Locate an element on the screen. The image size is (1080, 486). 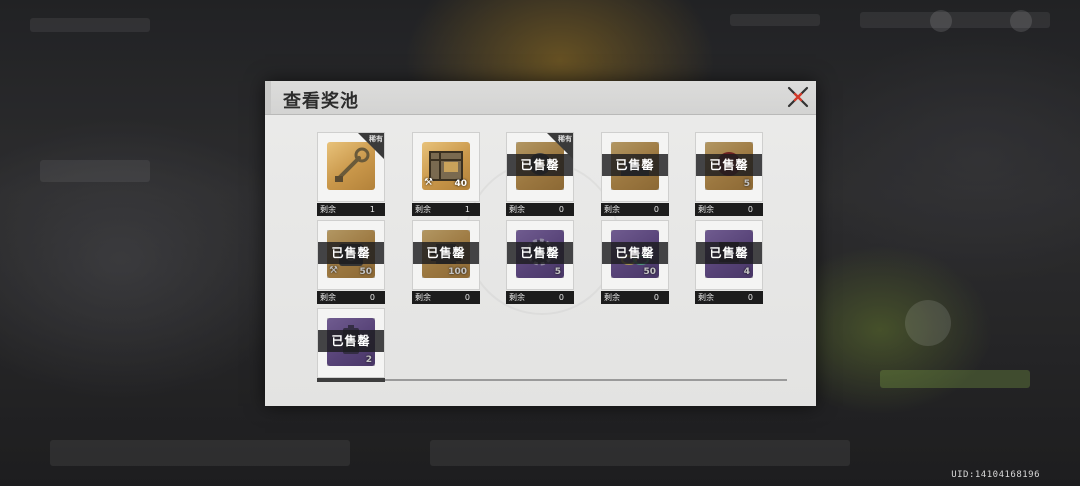
prize-card-rare-part: 已售罄 稀有剩余 0 is located at coordinates (540, 174).